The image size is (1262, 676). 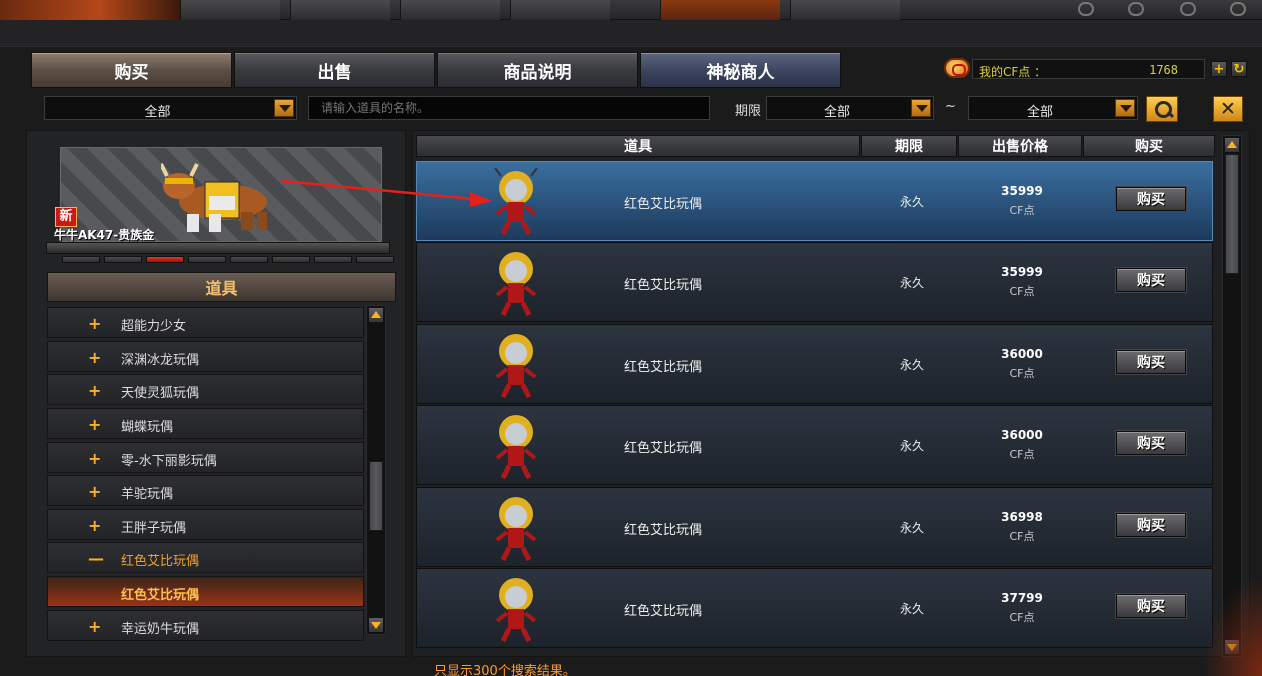 I want to click on tree-subitem-selected: 红色艾比玩偶, so click(x=205, y=591).